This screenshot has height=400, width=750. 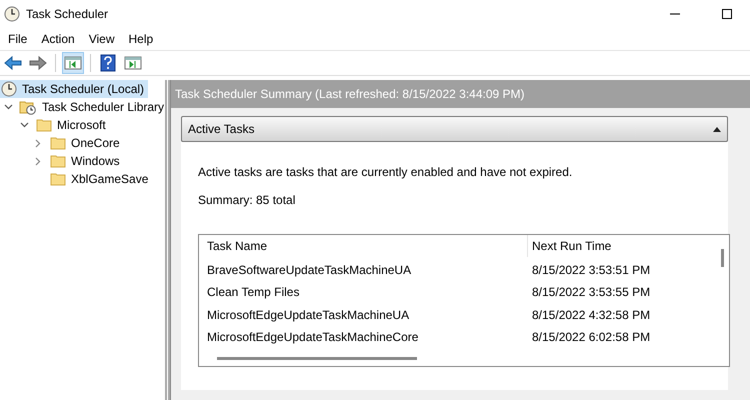 I want to click on menu-item: View, so click(x=102, y=39).